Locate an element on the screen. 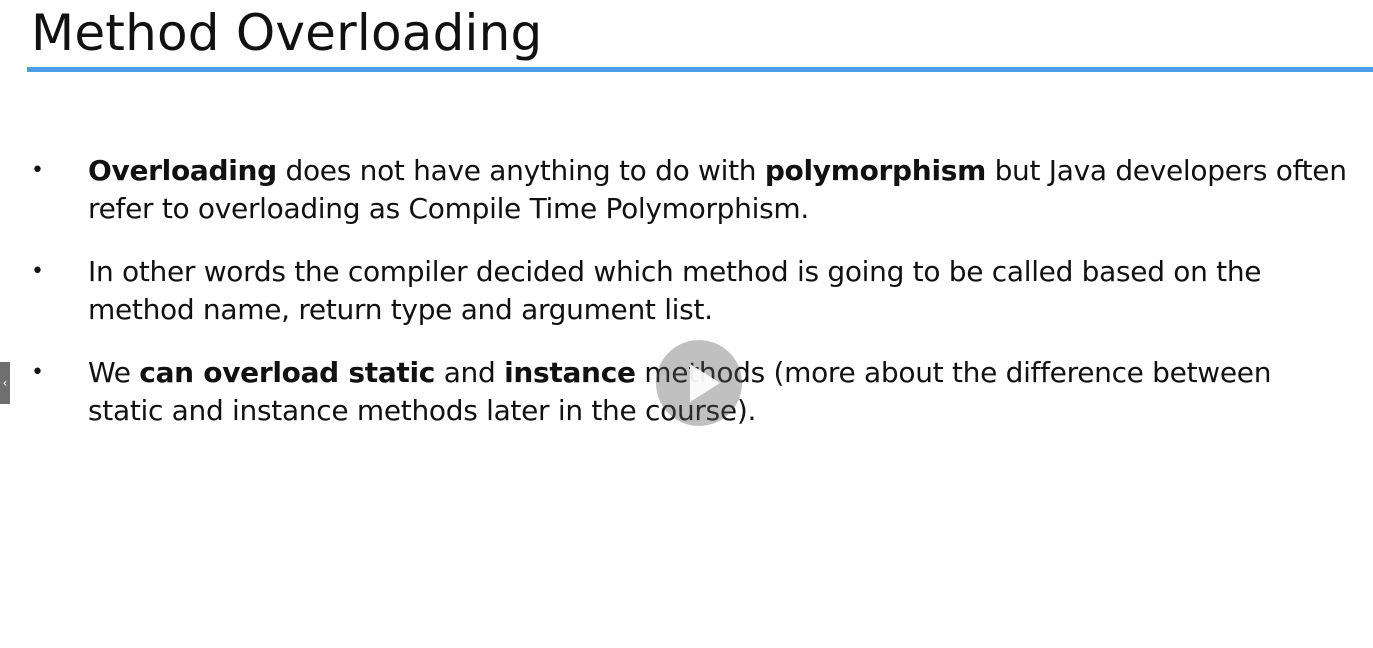  play-icon is located at coordinates (705, 383).